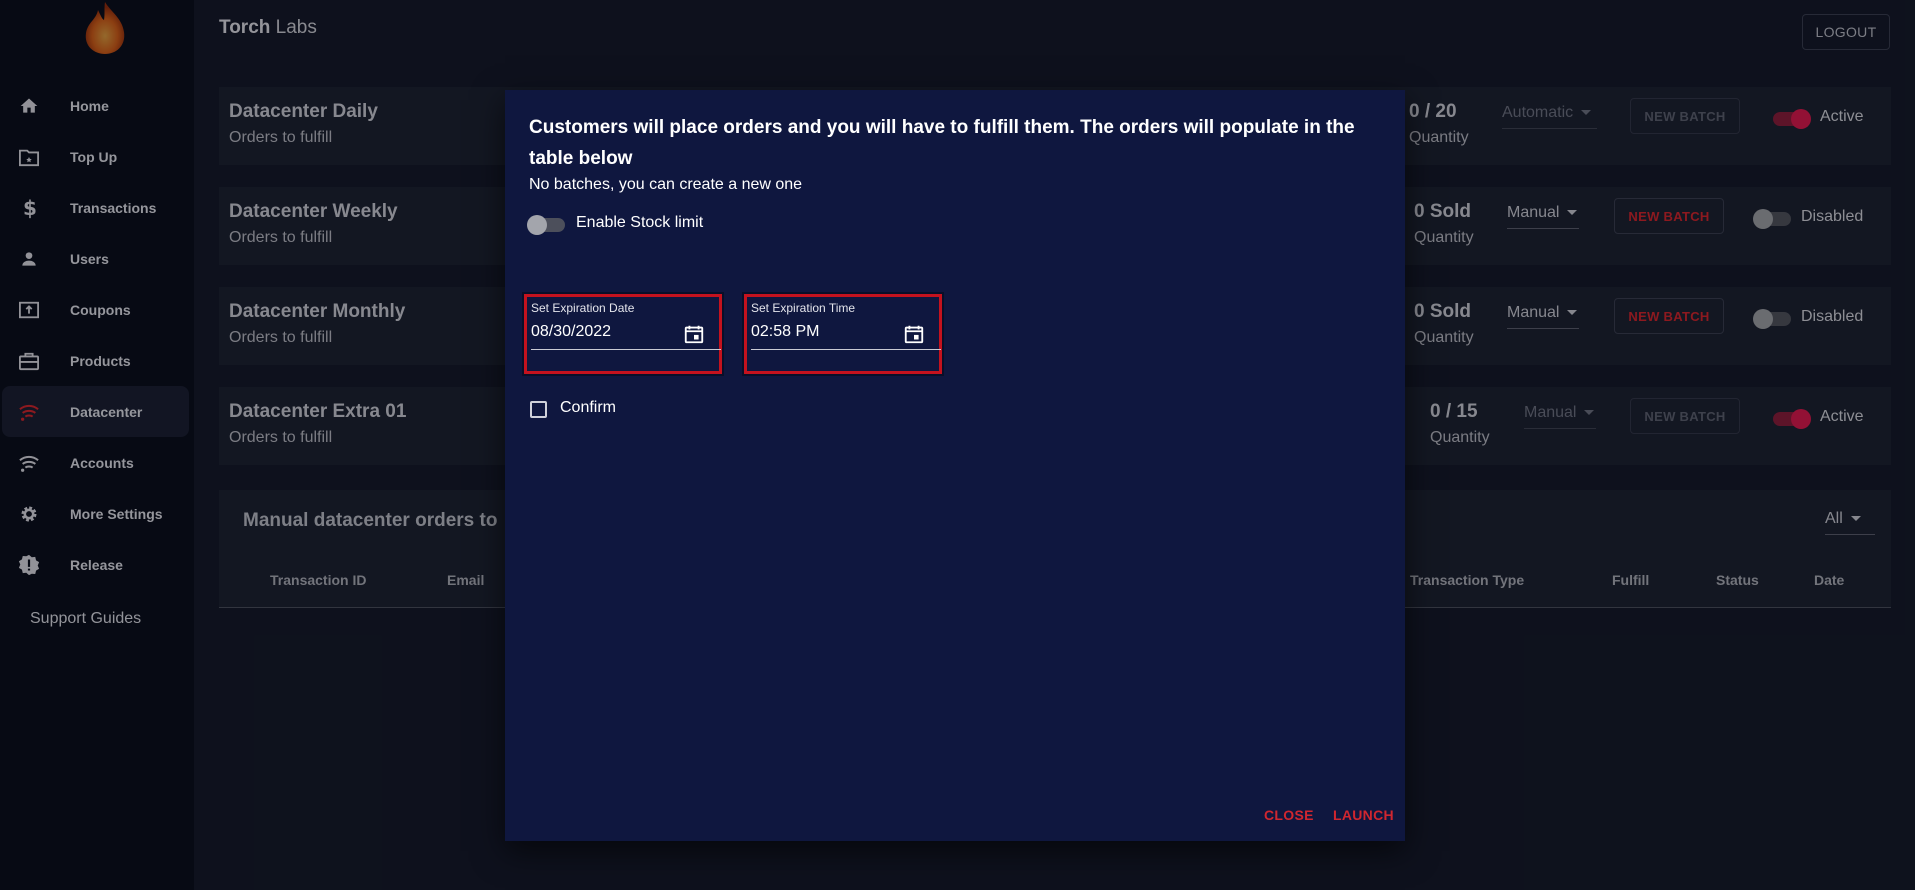  I want to click on confirm-label: Confirm, so click(588, 408).